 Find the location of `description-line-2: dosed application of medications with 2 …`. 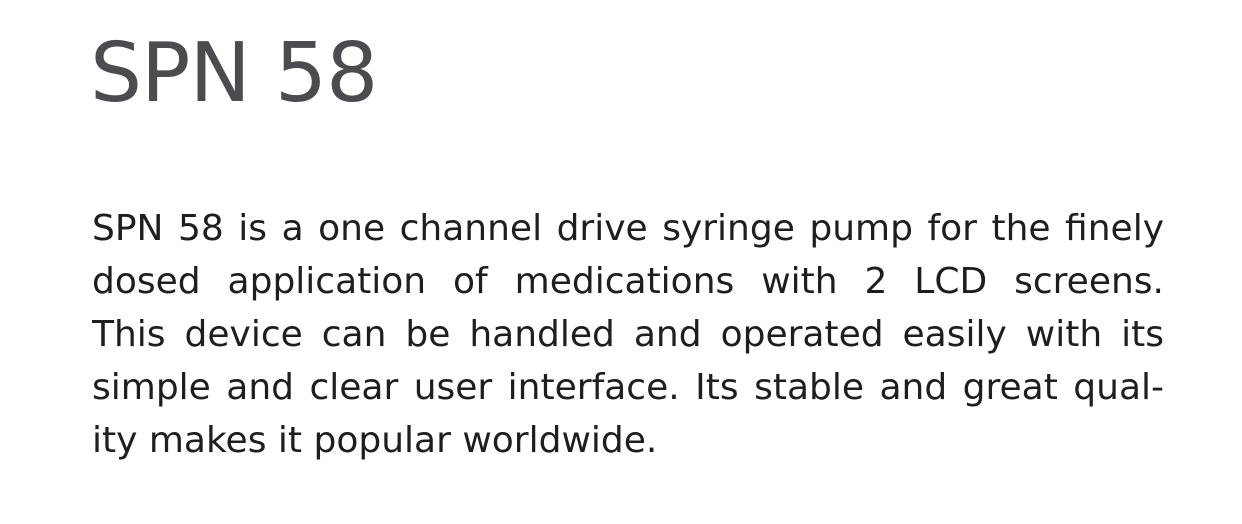

description-line-2: dosed application of medications with 2 … is located at coordinates (628, 281).